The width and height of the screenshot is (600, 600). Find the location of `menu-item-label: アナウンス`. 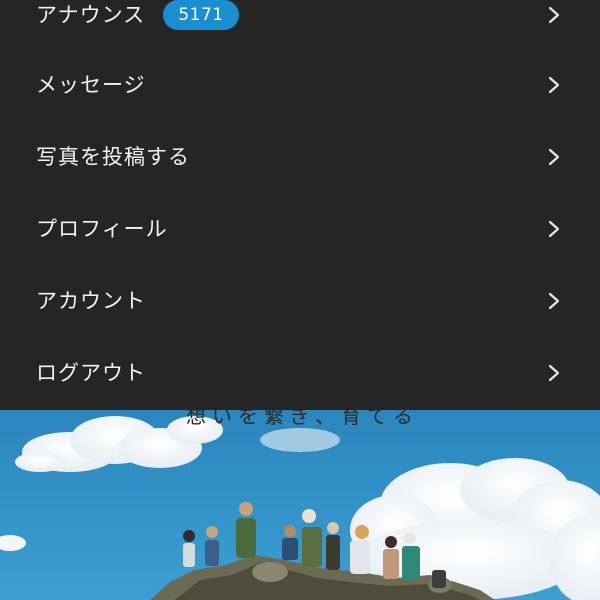

menu-item-label: アナウンス is located at coordinates (91, 14).